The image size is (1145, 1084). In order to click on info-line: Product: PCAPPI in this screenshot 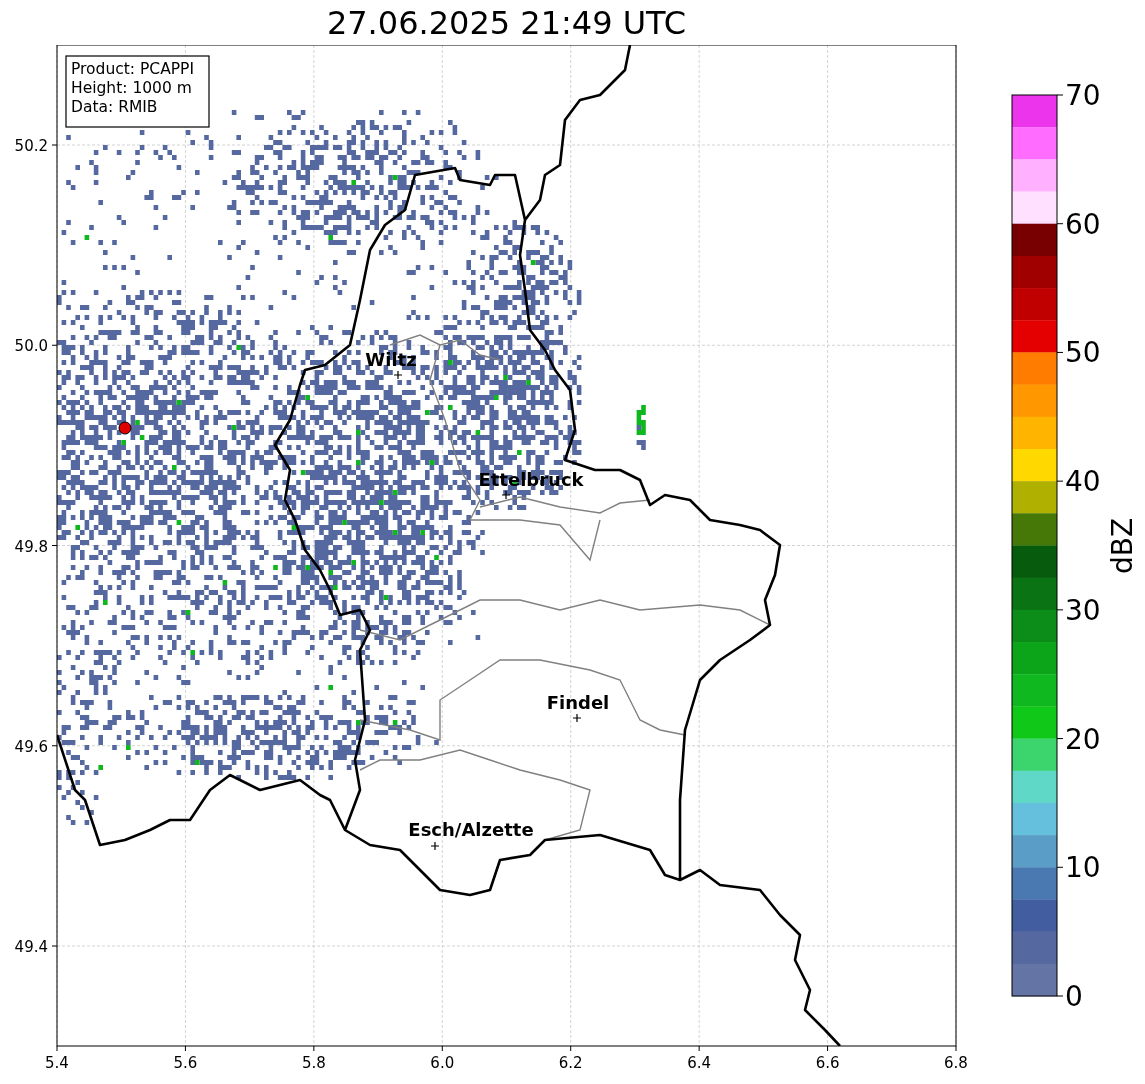, I will do `click(133, 69)`.